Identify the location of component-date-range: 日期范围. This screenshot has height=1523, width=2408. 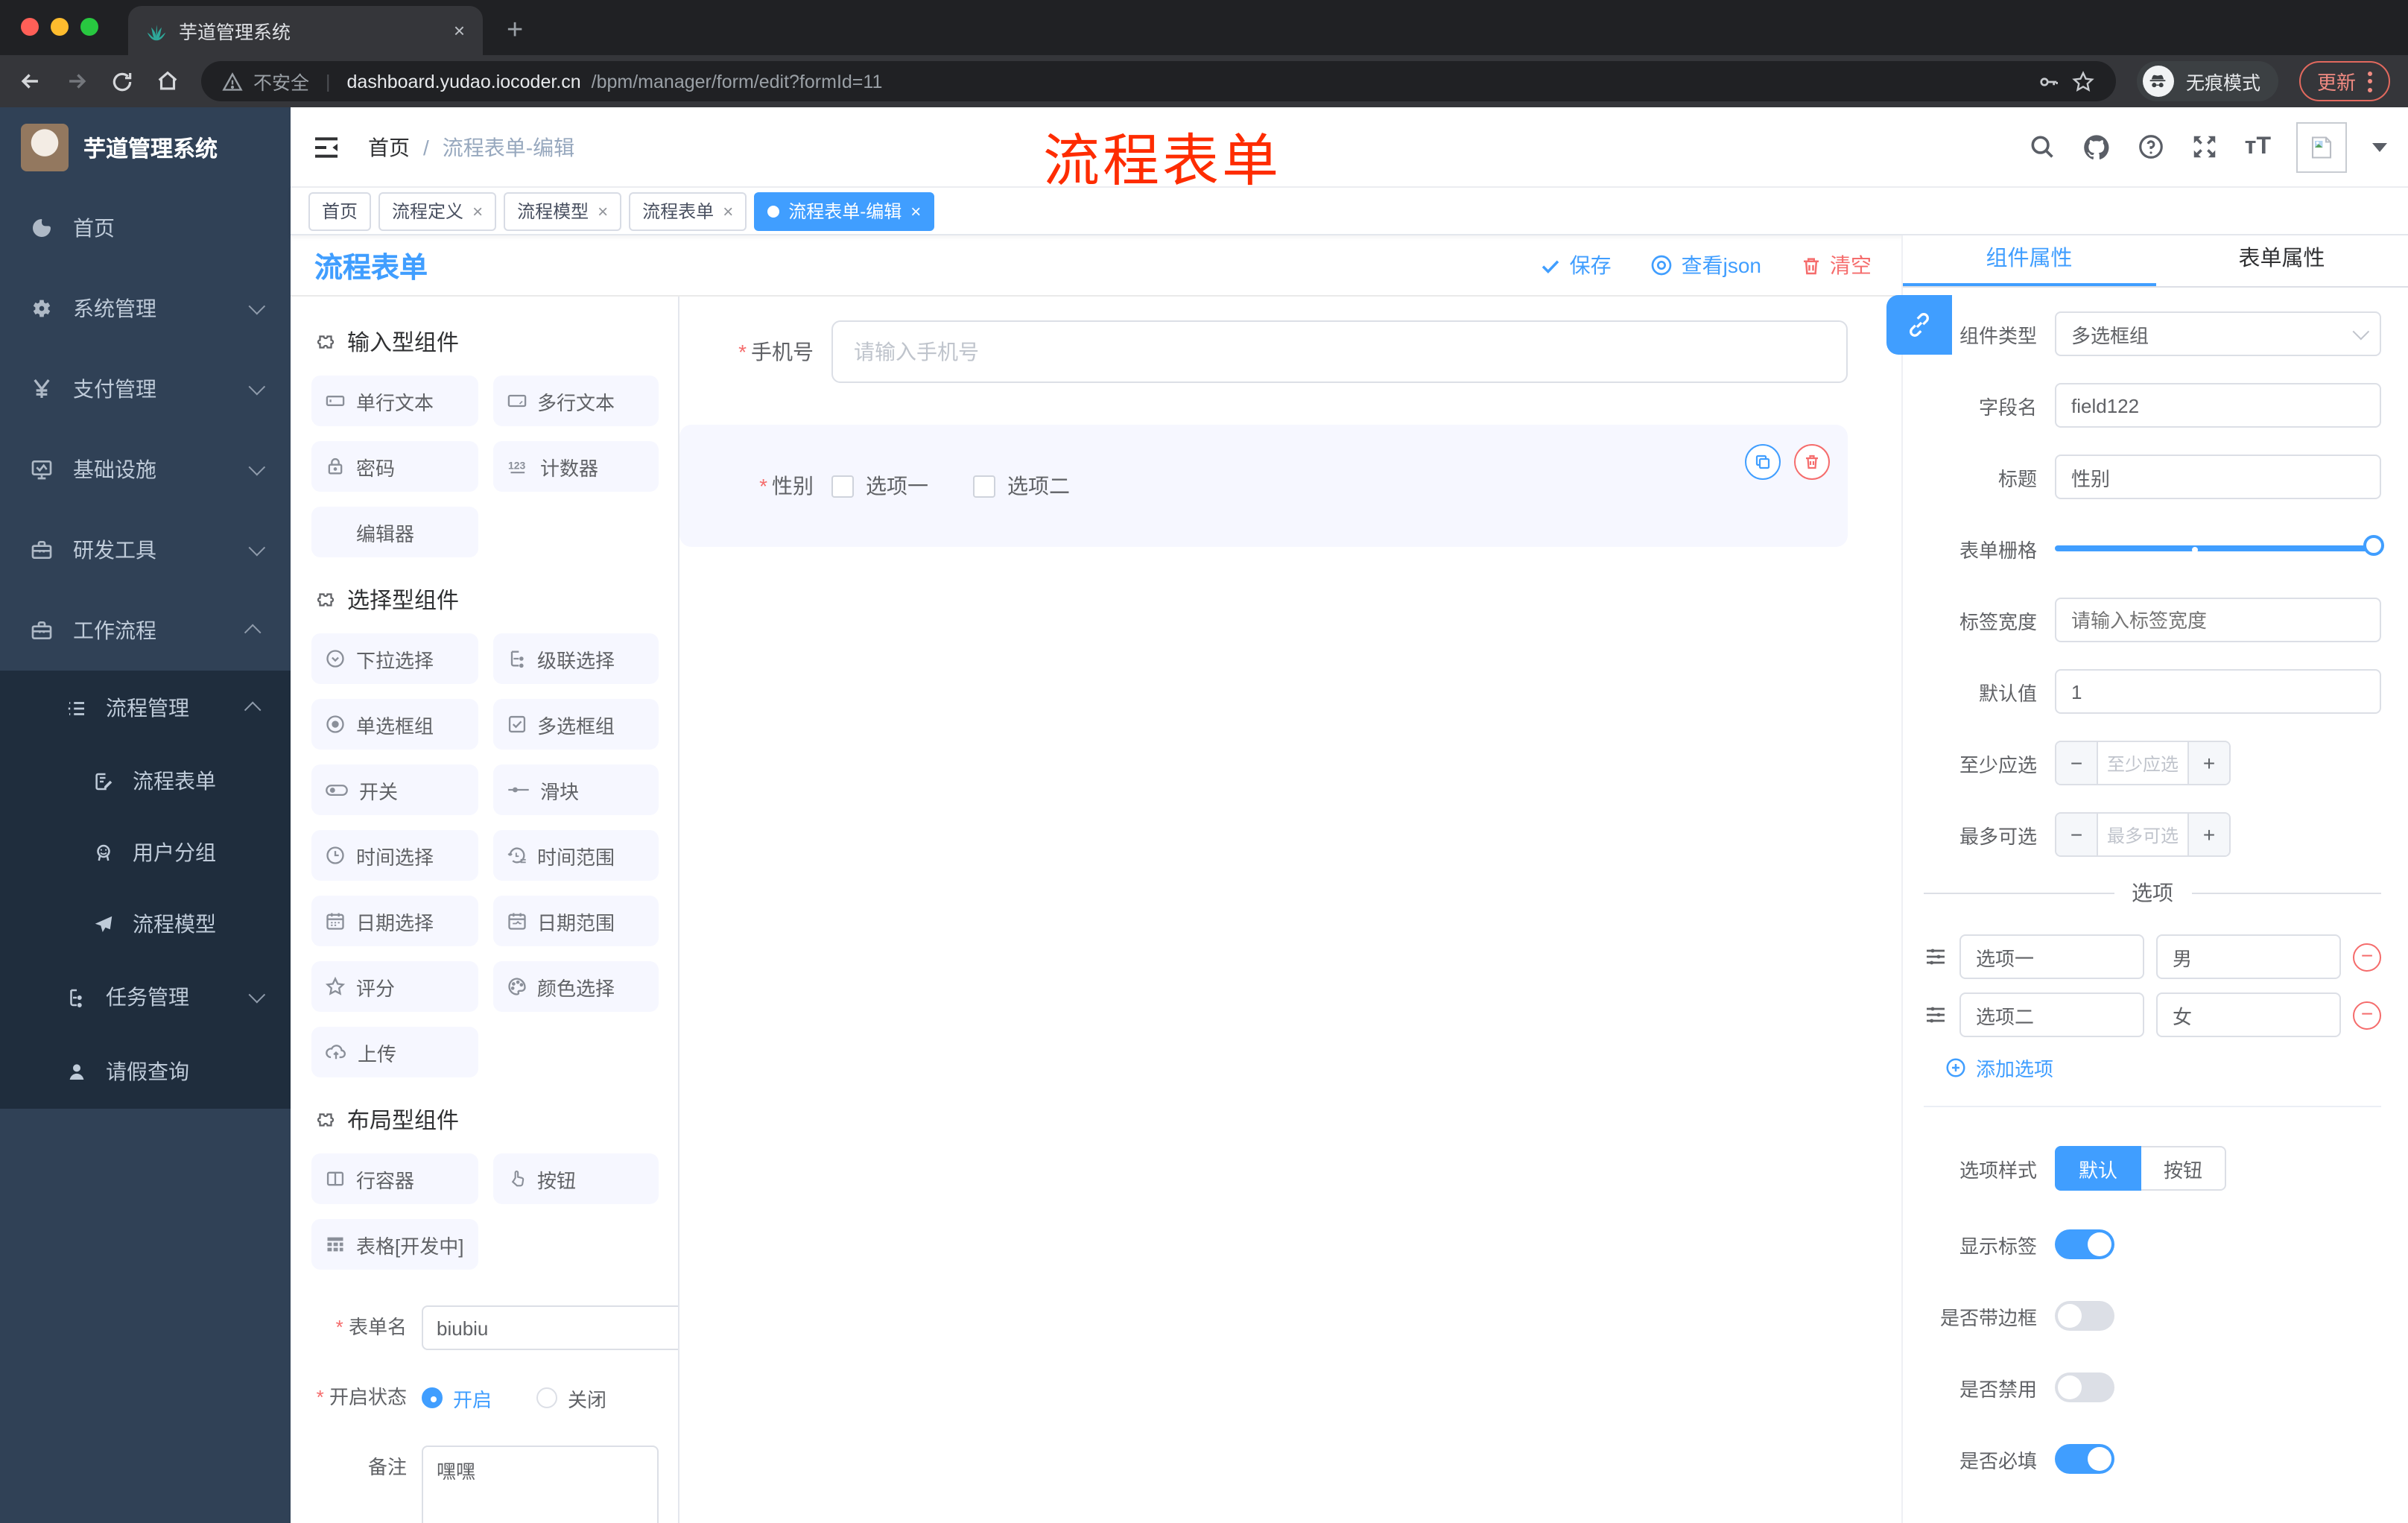
(575, 921).